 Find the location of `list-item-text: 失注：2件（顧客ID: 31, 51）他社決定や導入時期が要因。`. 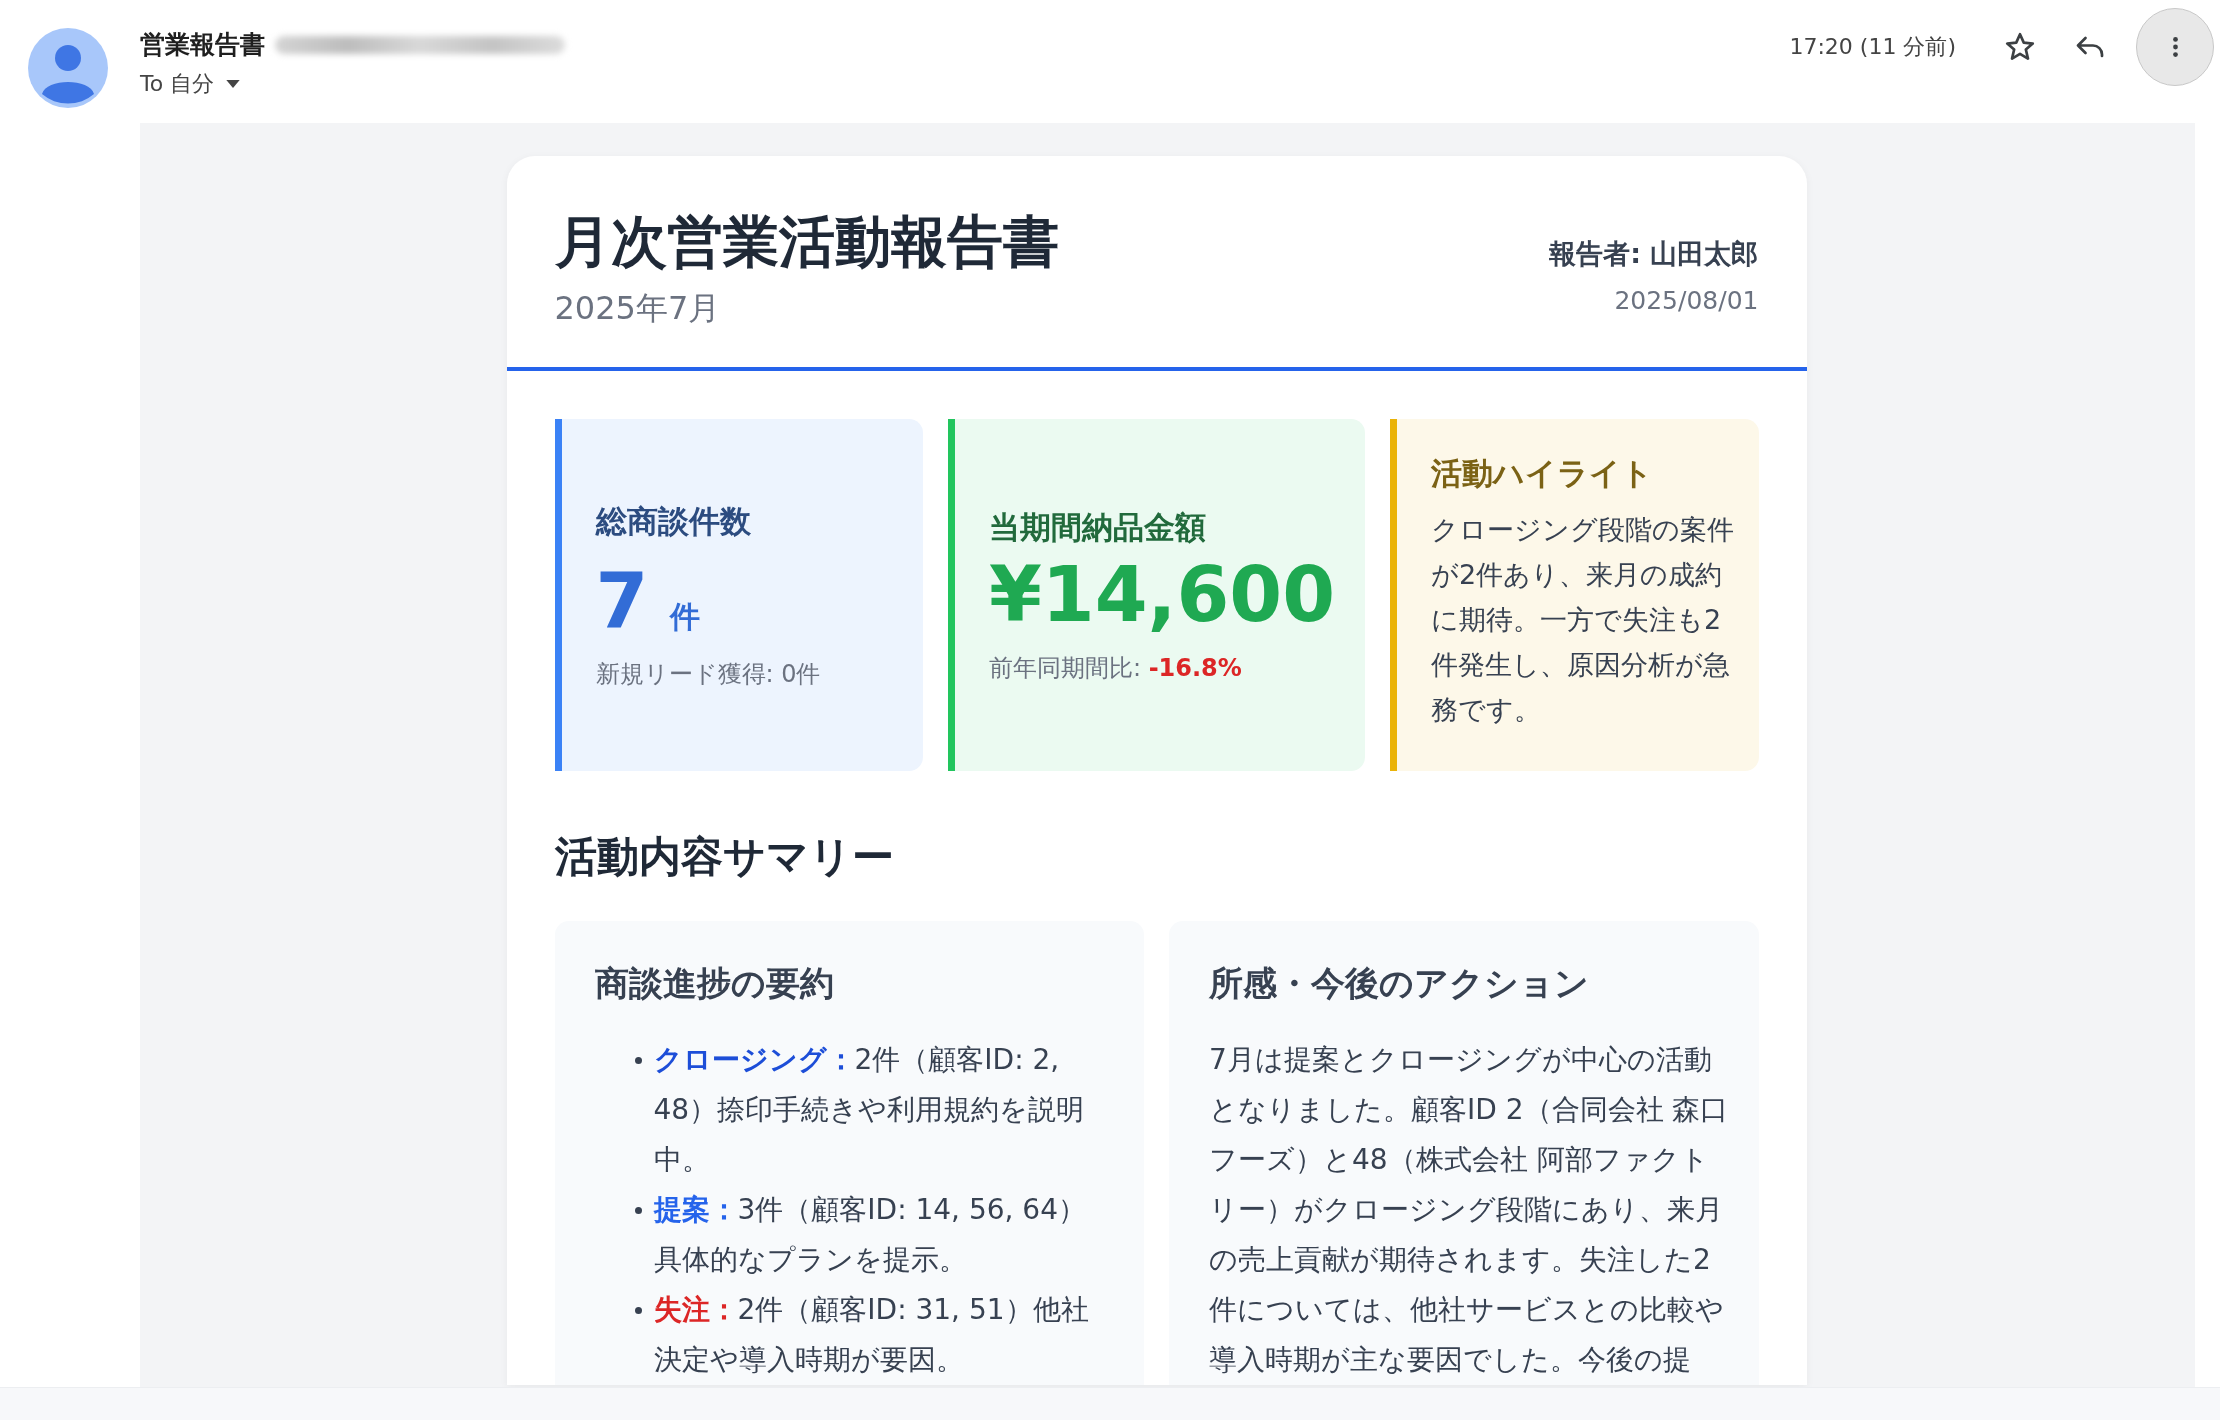

list-item-text: 失注：2件（顧客ID: 31, 51）他社決定や導入時期が要因。 is located at coordinates (871, 1335).